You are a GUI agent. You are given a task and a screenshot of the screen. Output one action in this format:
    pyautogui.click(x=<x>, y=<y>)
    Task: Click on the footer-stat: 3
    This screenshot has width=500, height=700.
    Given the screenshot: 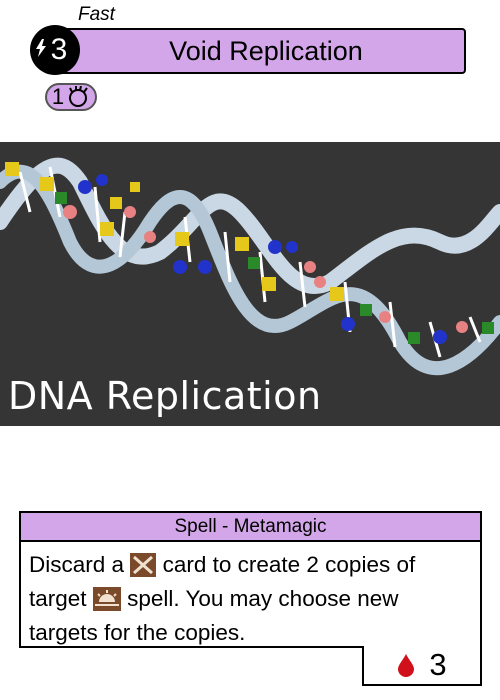 What is the action you would take?
    pyautogui.click(x=422, y=666)
    